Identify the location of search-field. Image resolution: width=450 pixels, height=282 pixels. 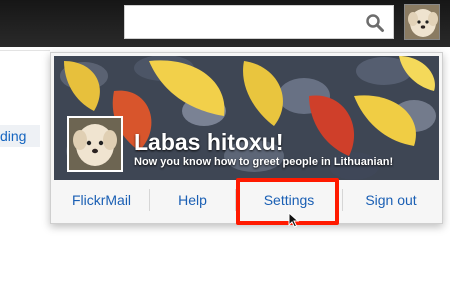
(243, 23).